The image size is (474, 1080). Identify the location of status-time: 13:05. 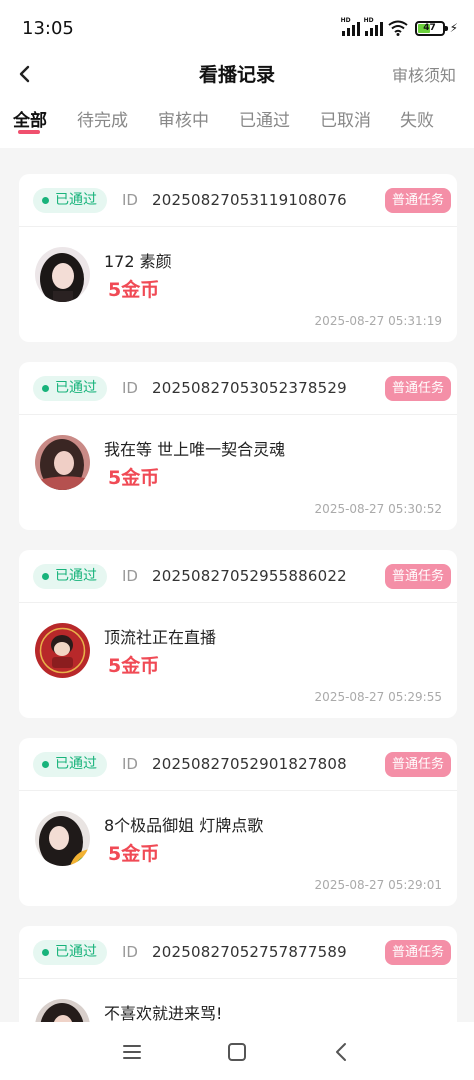
(48, 28).